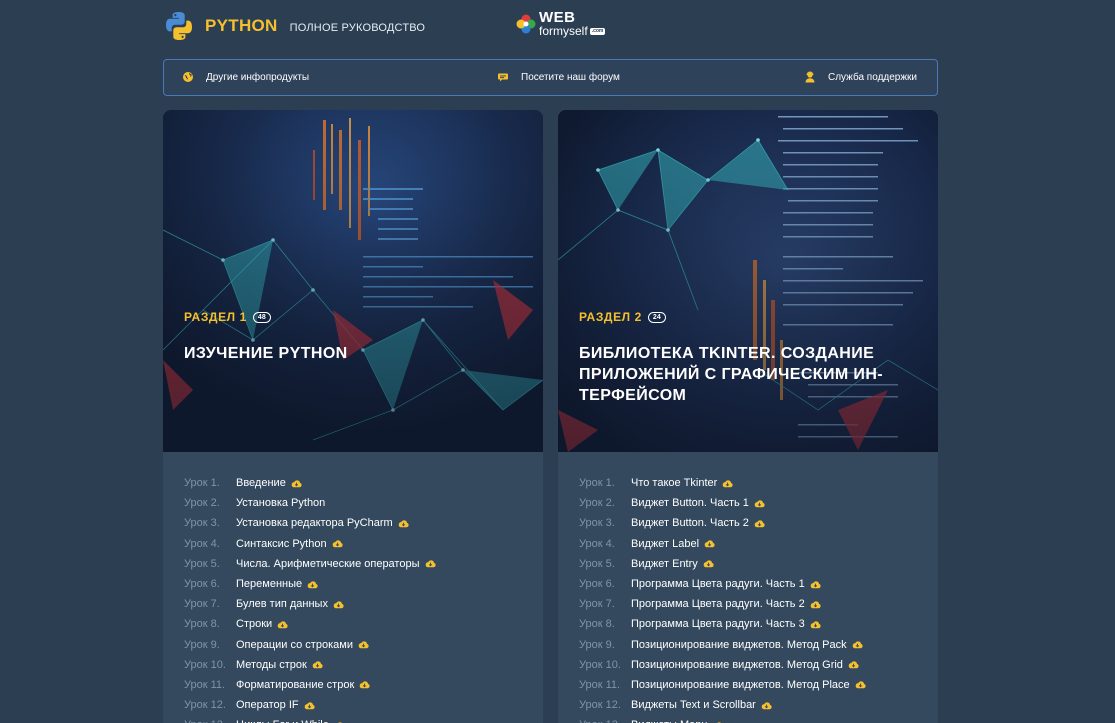 This screenshot has width=1115, height=723. Describe the element at coordinates (363, 719) in the screenshot. I see `lesson-row: Урок 13.Циклы For и While` at that location.